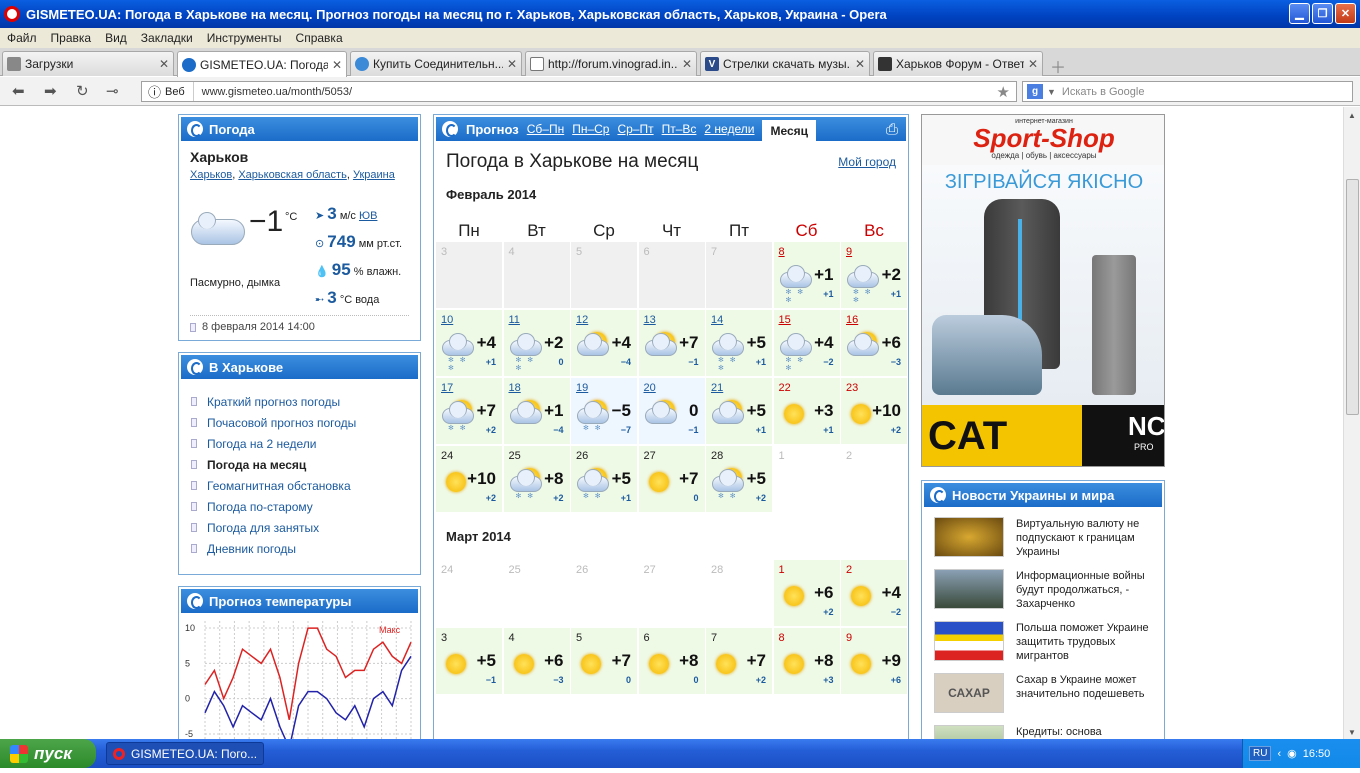 The height and width of the screenshot is (773, 1360). What do you see at coordinates (679, 129) in the screenshot?
I see `tab-fri-sun: Пт–Вс` at bounding box center [679, 129].